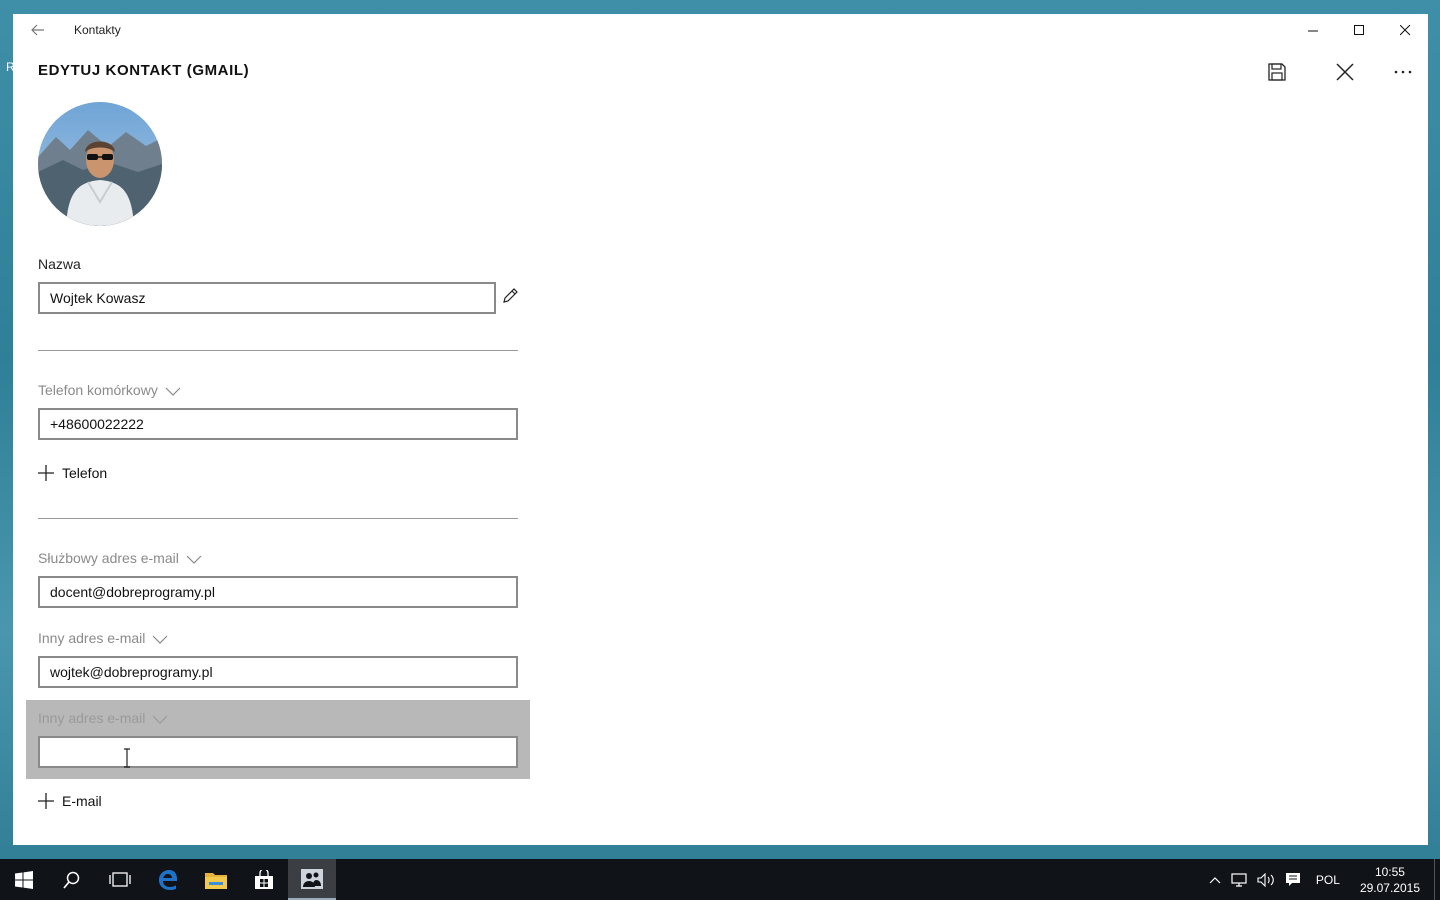  What do you see at coordinates (108, 558) in the screenshot?
I see `email1-type-label: Służbowy adres e-mail` at bounding box center [108, 558].